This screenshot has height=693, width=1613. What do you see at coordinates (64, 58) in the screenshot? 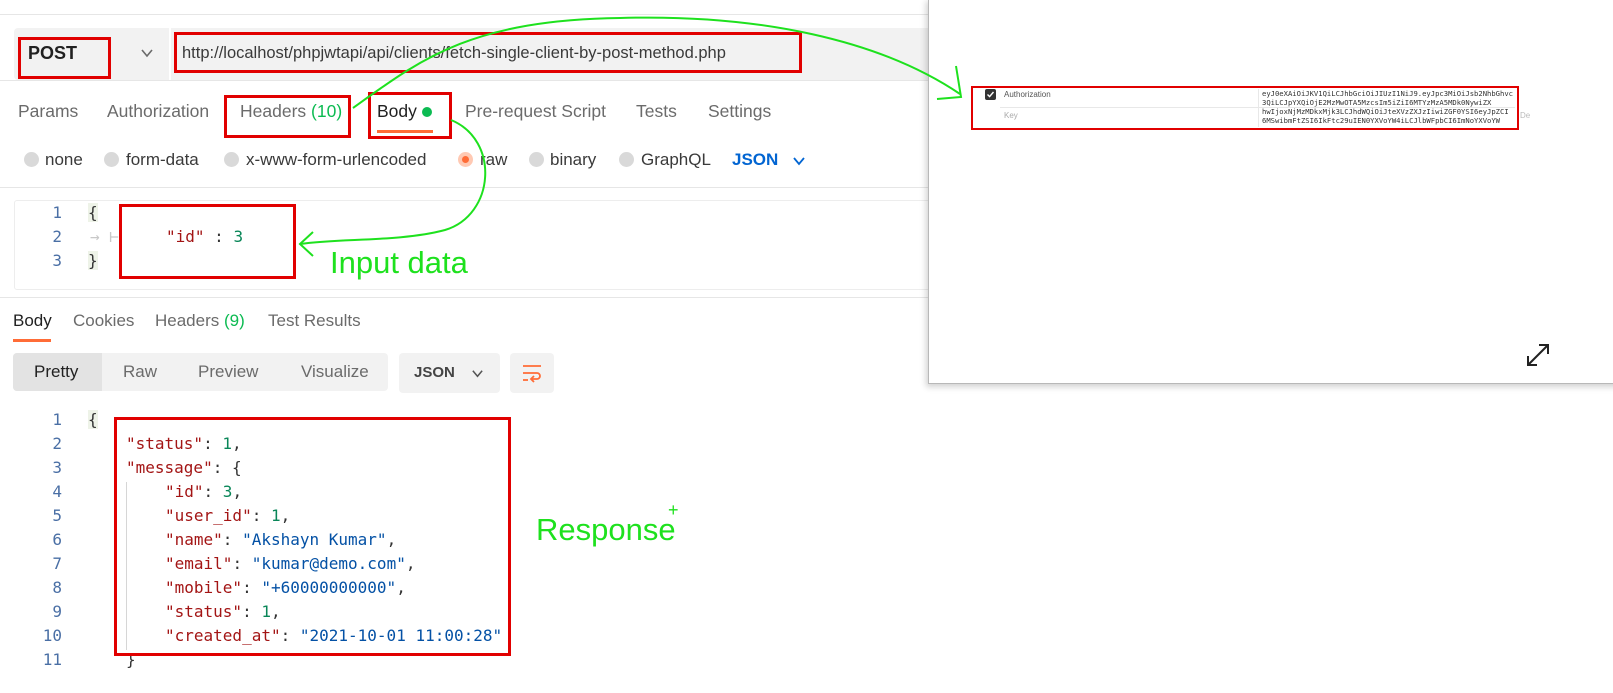
I see `highlight-method` at bounding box center [64, 58].